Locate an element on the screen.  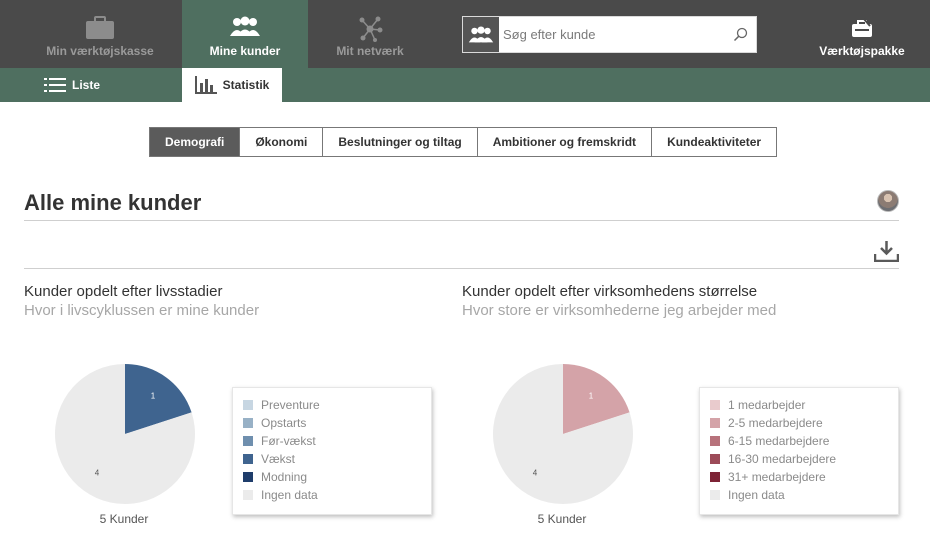
legend-item: 16-30 medarbejdere is located at coordinates (804, 459).